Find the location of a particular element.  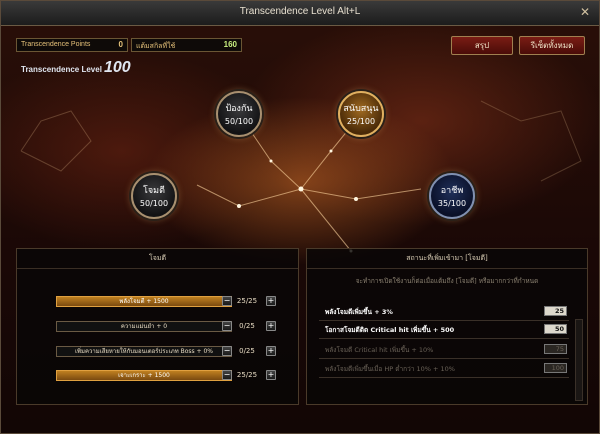

support-node-value: 25/100 is located at coordinates (361, 121).